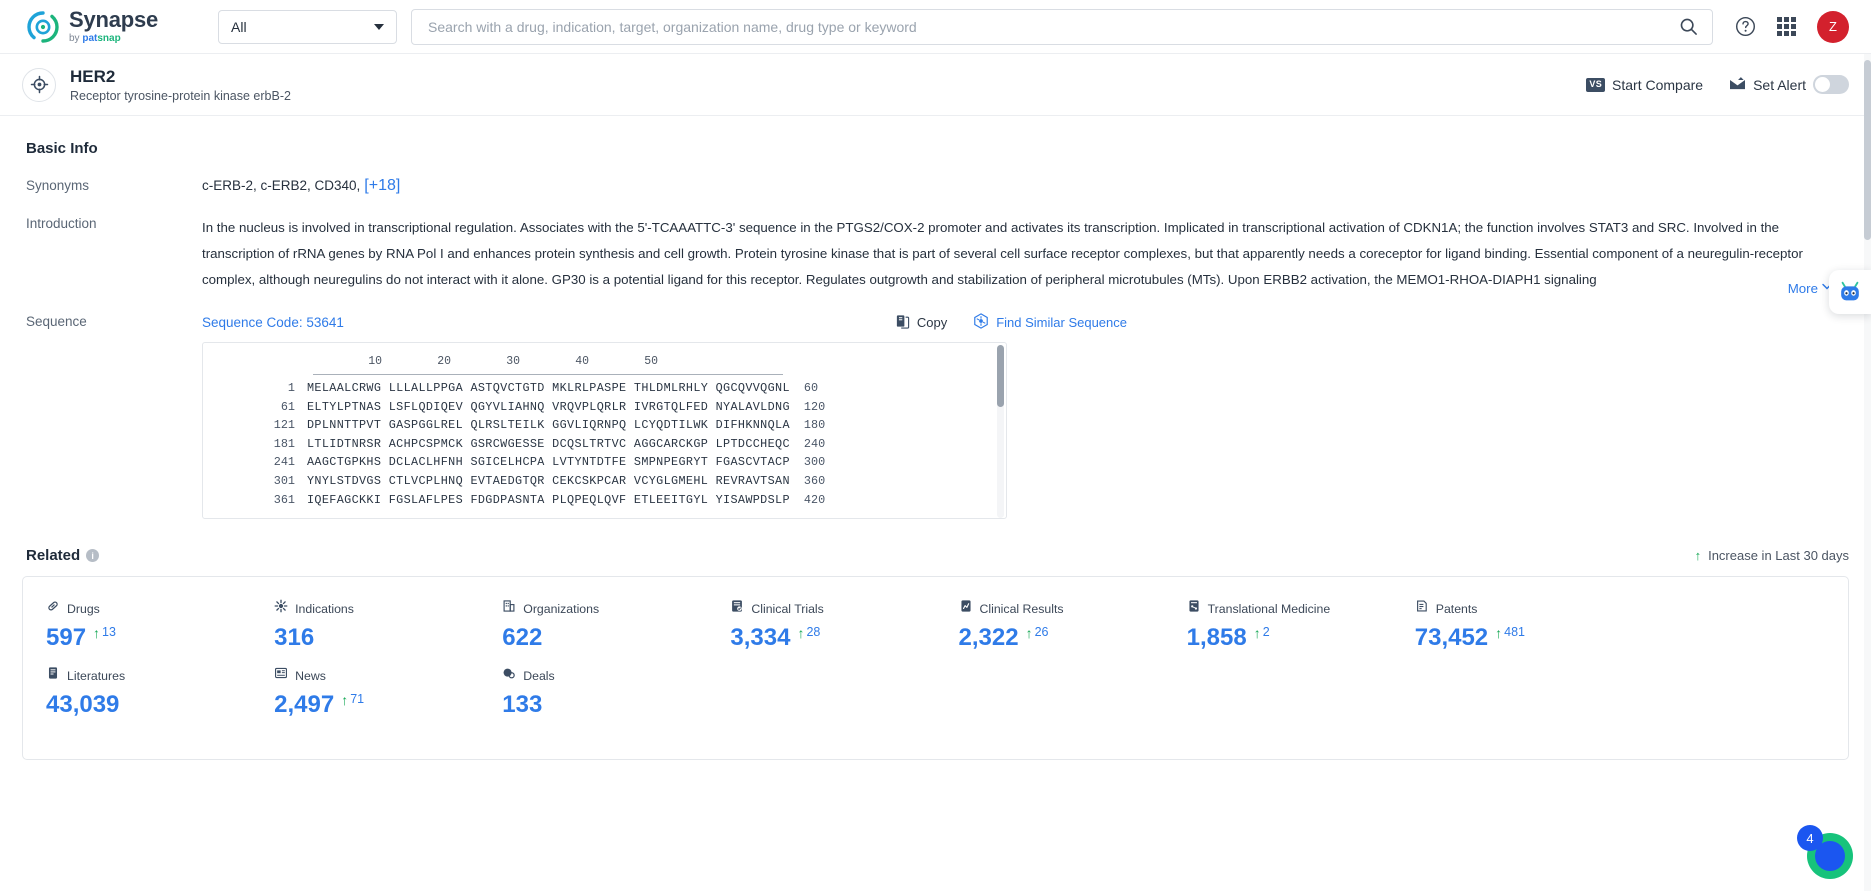 The image size is (1871, 891). I want to click on sequence-start-index: 361, so click(284, 499).